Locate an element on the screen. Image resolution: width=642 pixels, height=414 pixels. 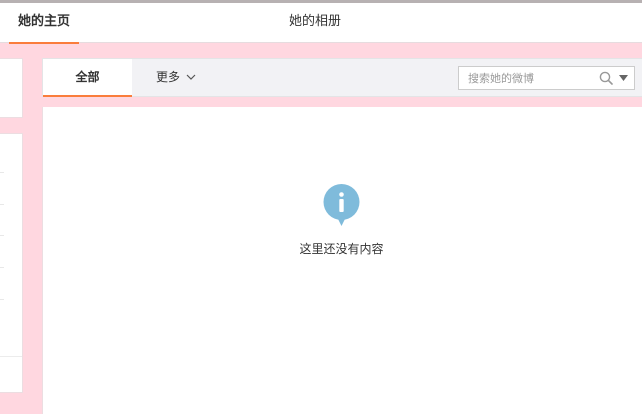
search-icon is located at coordinates (606, 78).